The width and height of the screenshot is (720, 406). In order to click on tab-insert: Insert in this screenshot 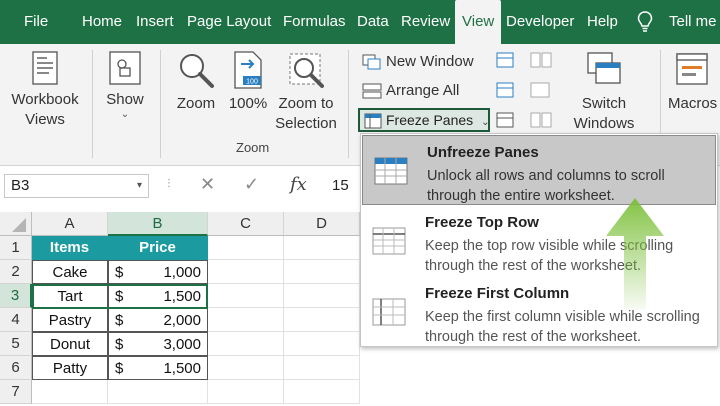, I will do `click(155, 22)`.